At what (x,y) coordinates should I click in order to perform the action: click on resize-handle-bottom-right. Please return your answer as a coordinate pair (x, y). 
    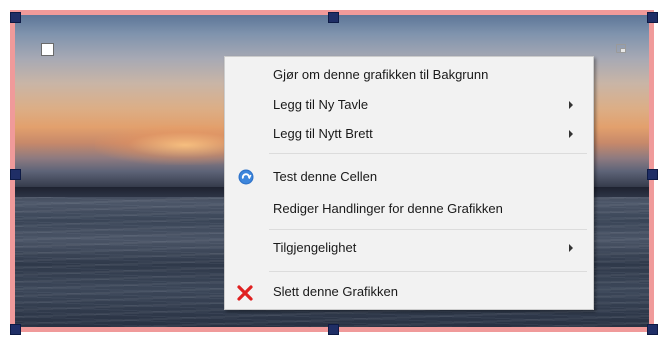
    Looking at the image, I should click on (652, 329).